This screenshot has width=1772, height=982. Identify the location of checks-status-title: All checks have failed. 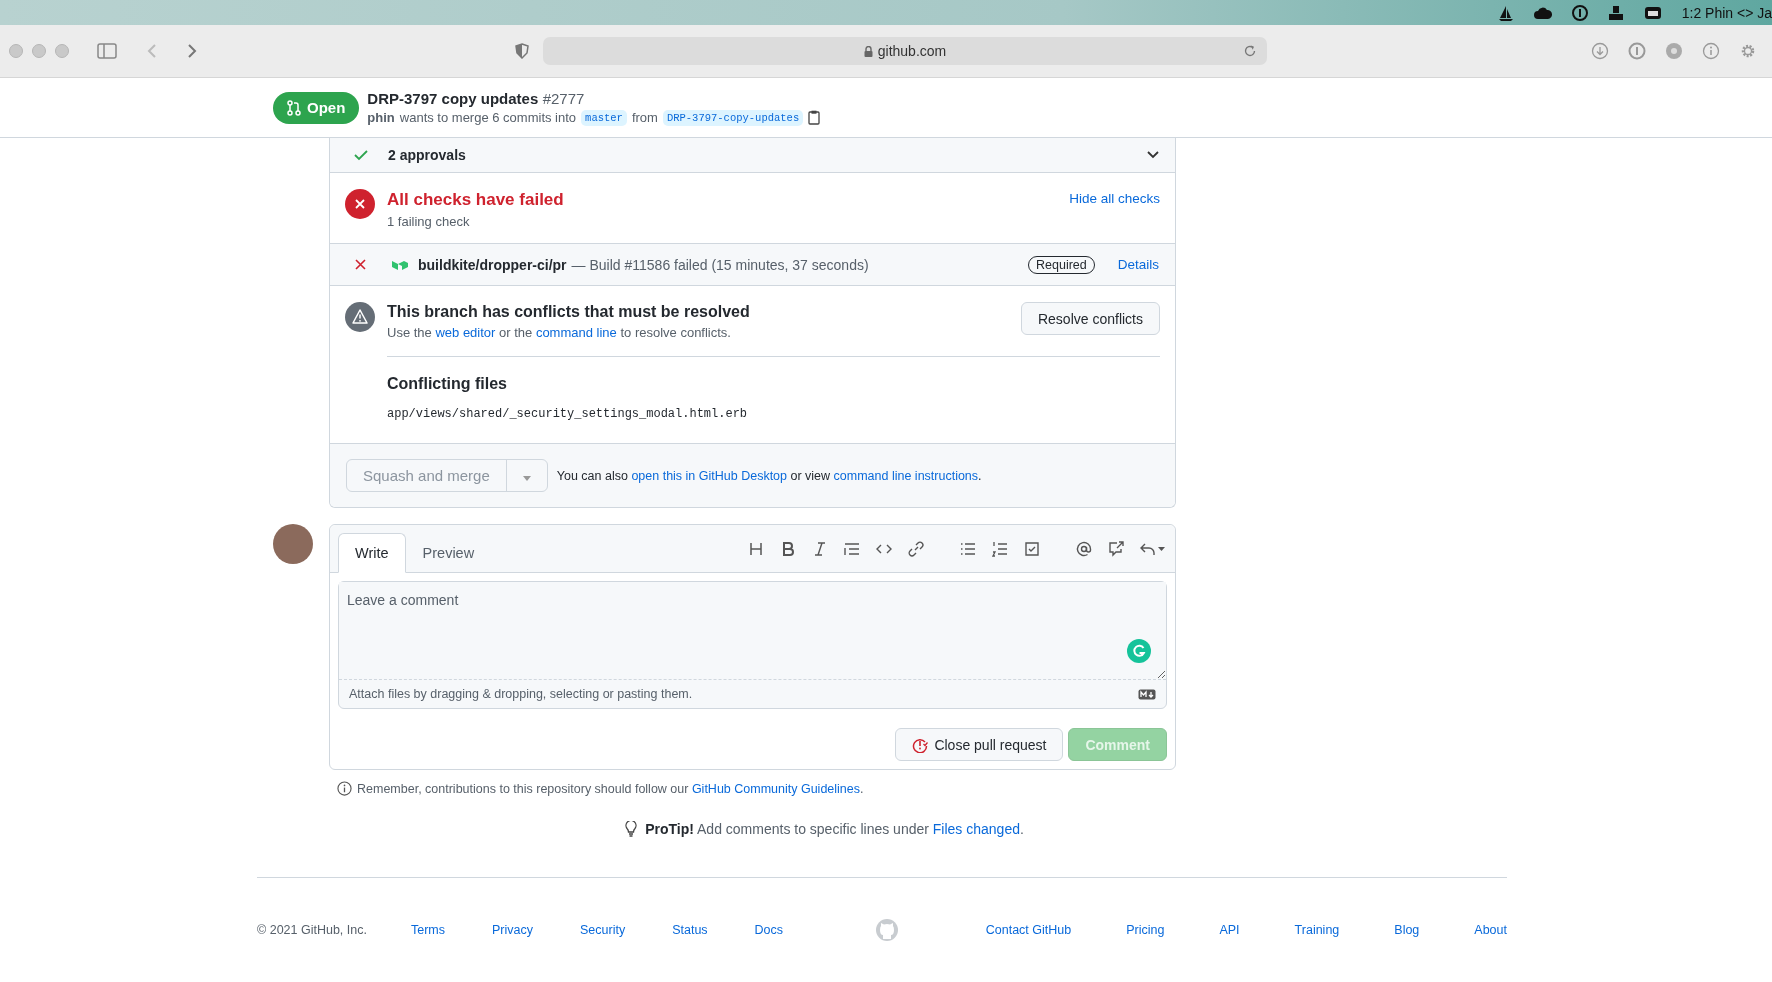
(476, 200).